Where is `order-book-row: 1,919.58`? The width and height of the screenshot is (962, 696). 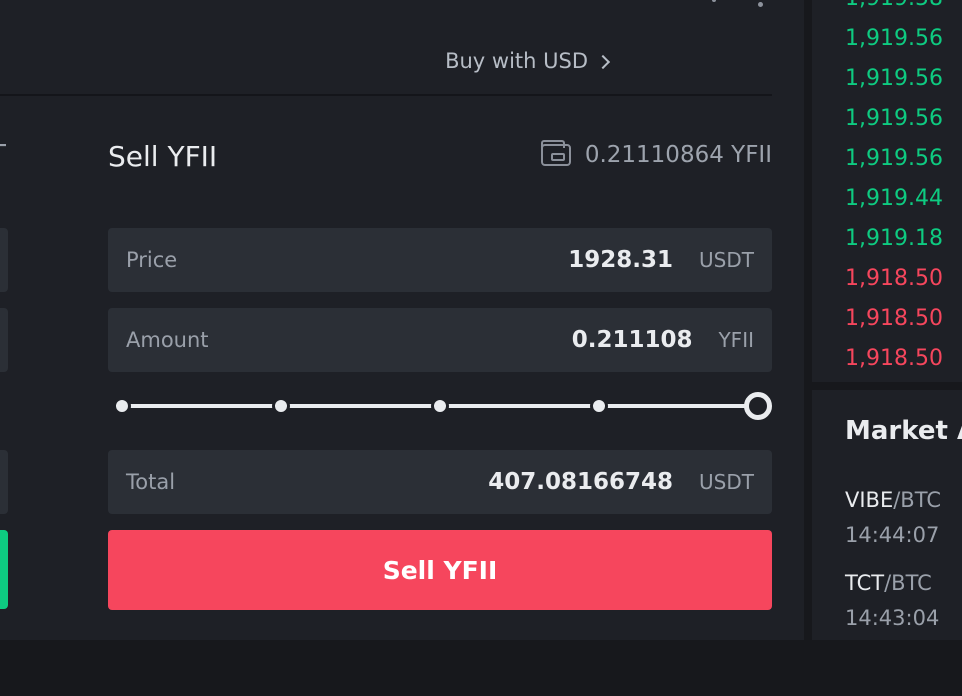
order-book-row: 1,919.58 is located at coordinates (894, 5).